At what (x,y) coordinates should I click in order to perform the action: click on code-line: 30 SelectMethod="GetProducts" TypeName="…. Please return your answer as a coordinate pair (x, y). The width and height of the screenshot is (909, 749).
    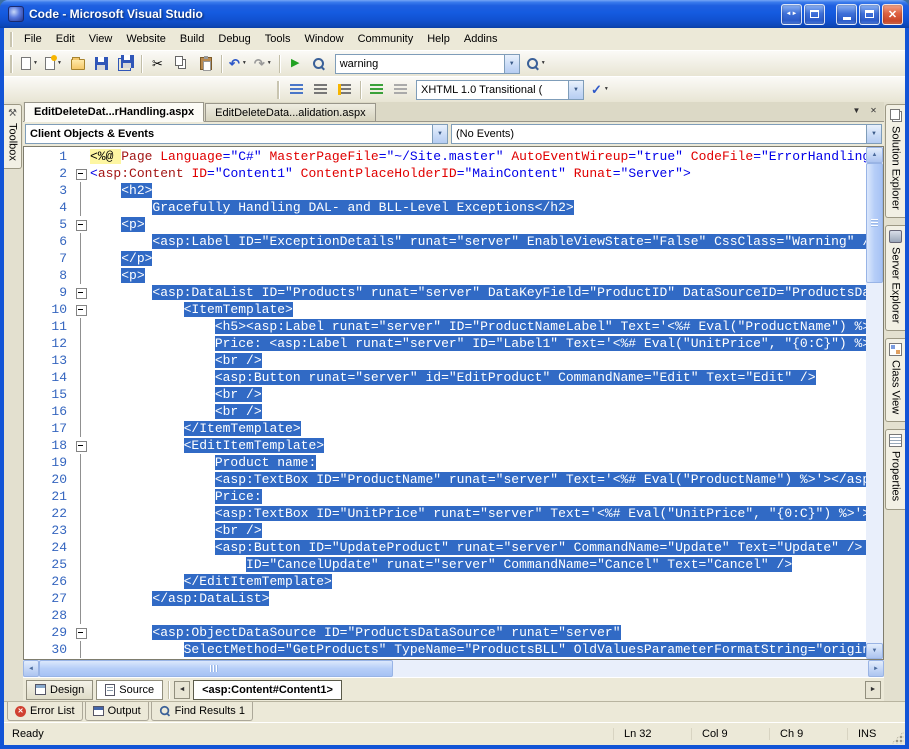
    Looking at the image, I should click on (445, 649).